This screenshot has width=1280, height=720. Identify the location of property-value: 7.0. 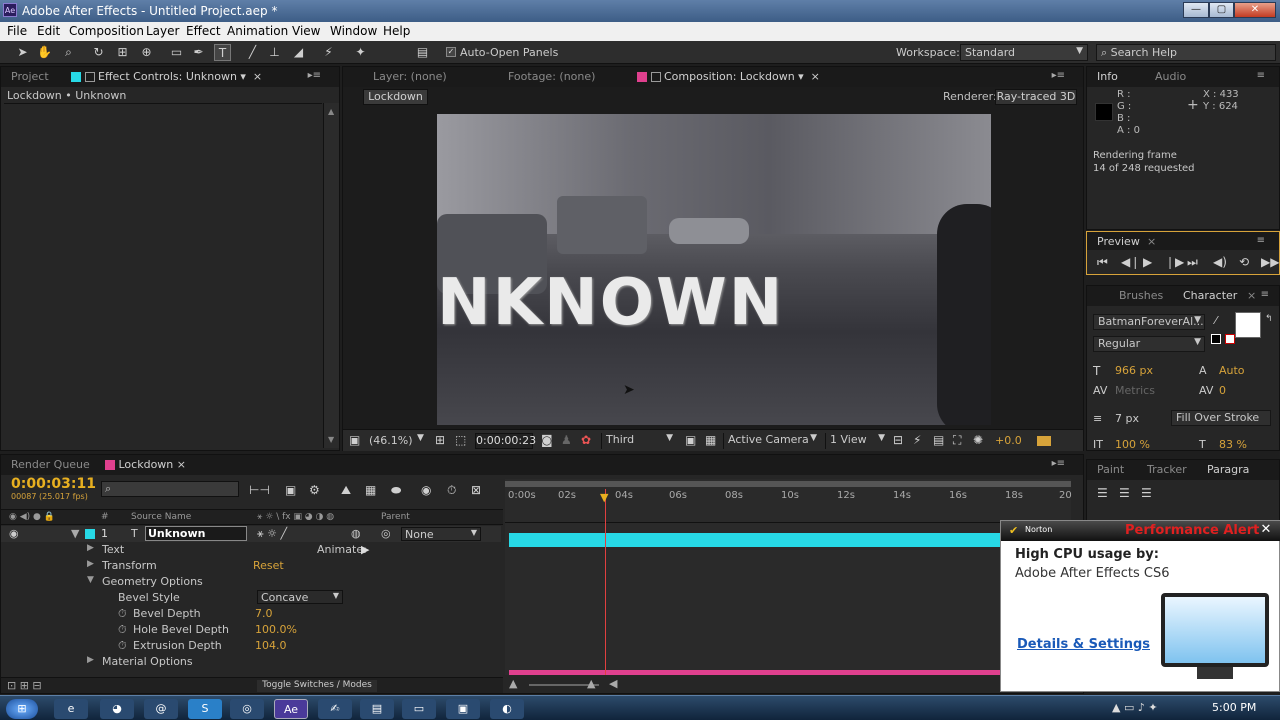
(264, 613).